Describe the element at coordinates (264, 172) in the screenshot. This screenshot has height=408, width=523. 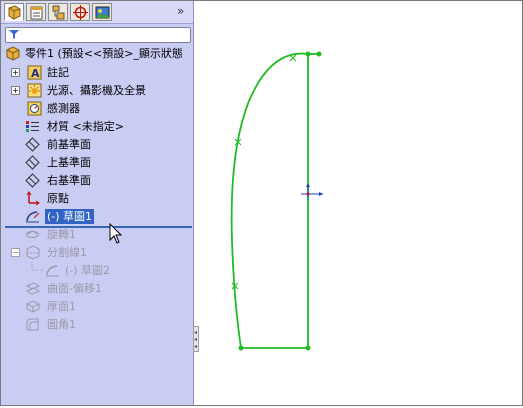
I see `spline-handle-marks` at that location.